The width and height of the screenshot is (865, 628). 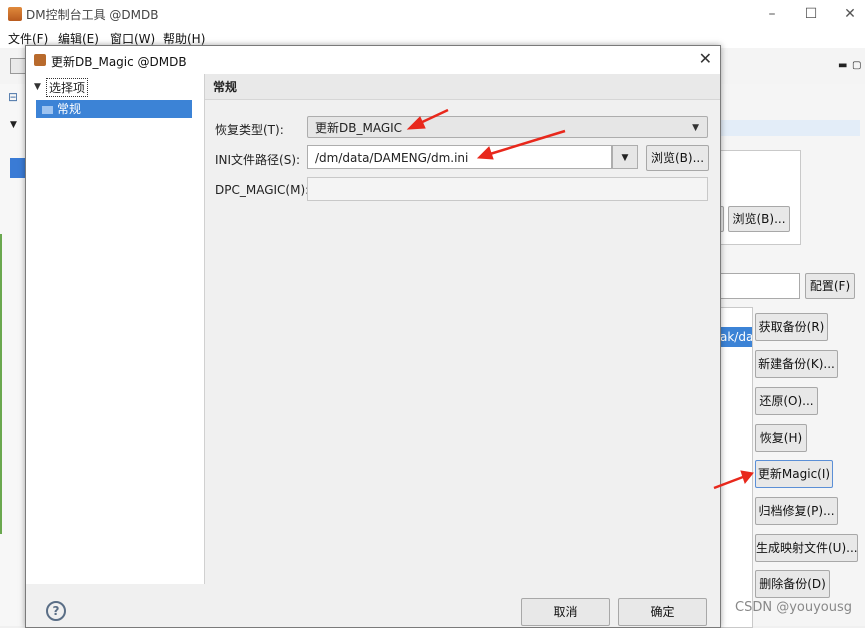 I want to click on arrow-ini-path, so click(x=521, y=144).